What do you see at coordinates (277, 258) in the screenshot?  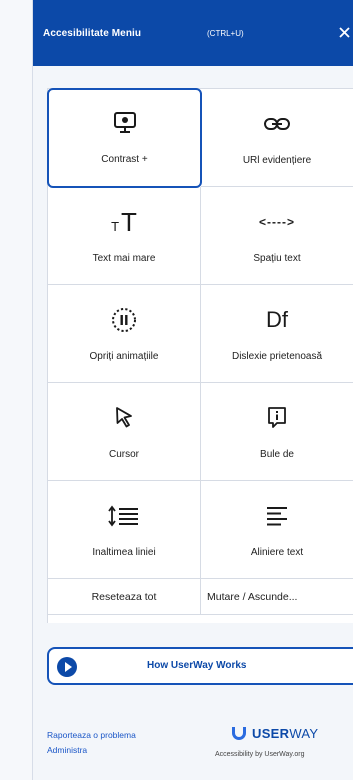 I see `tile-label: Spațiu text` at bounding box center [277, 258].